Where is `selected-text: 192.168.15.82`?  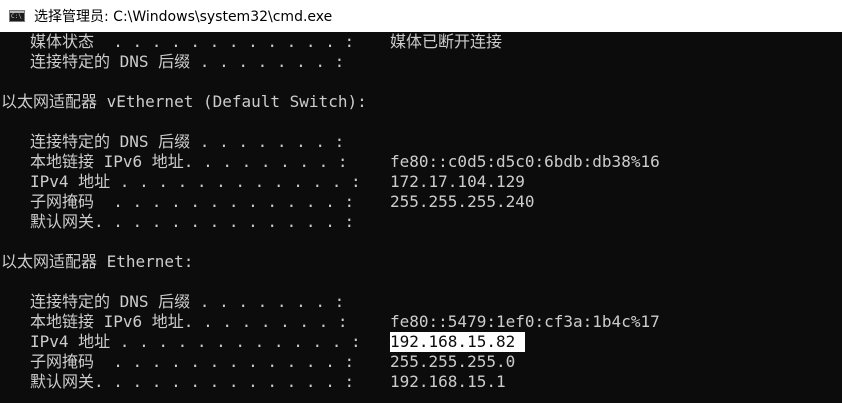 selected-text: 192.168.15.82 is located at coordinates (458, 342).